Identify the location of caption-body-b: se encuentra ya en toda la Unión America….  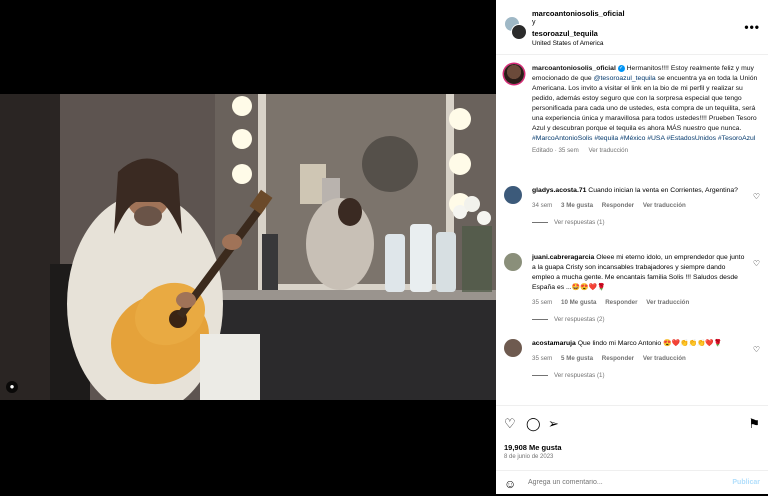
(645, 103).